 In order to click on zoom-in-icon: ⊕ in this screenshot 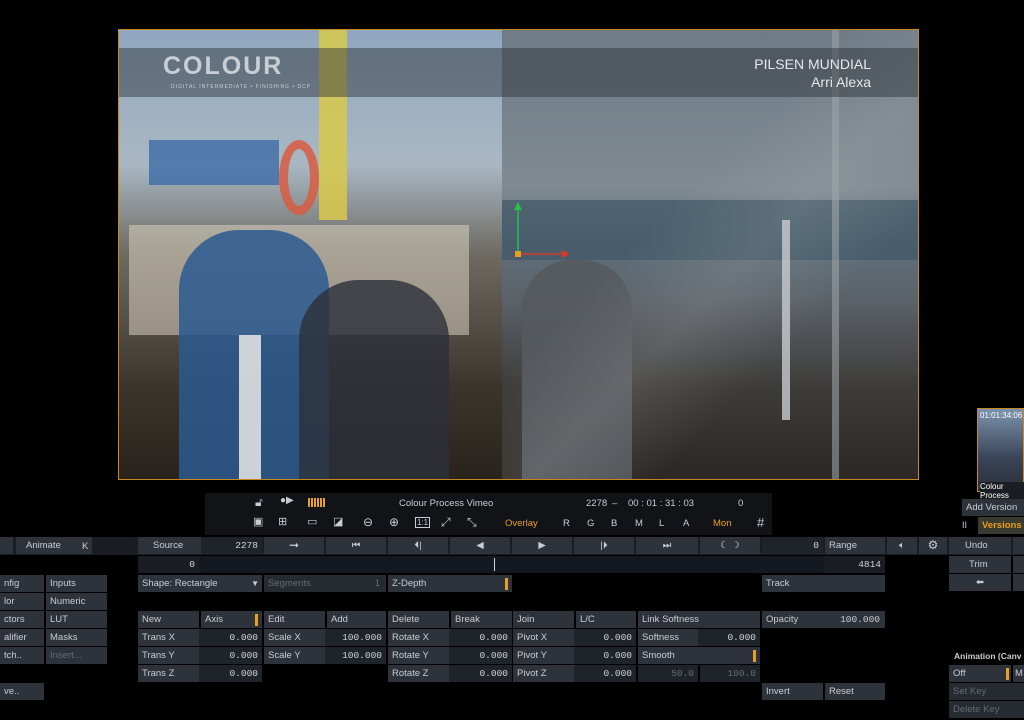, I will do `click(394, 522)`.